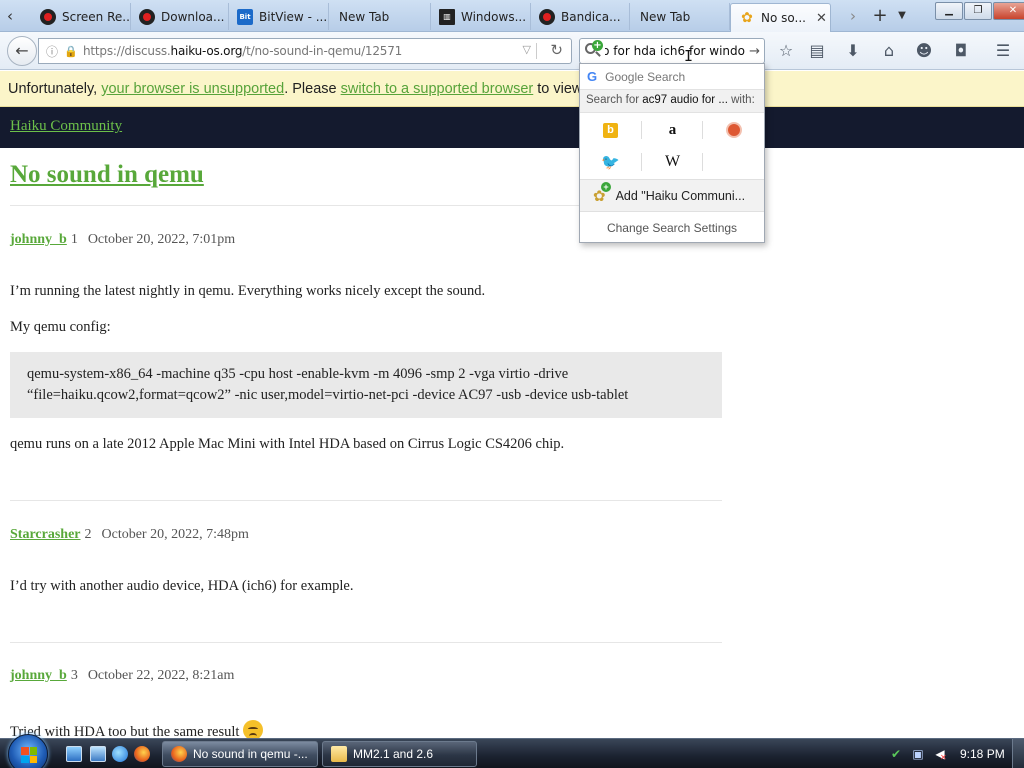 This screenshot has height=768, width=1024. What do you see at coordinates (689, 56) in the screenshot?
I see `text-cursor-icon: I` at bounding box center [689, 56].